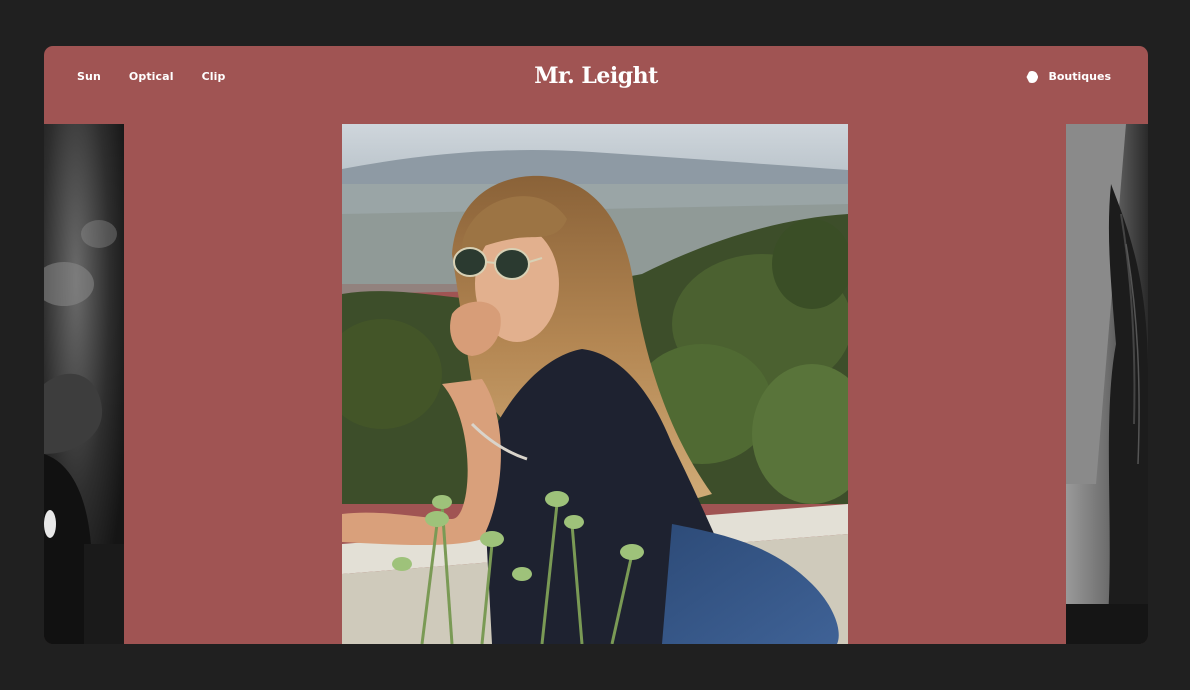 Image resolution: width=1190 pixels, height=690 pixels. I want to click on nav-clip: Clip, so click(214, 77).